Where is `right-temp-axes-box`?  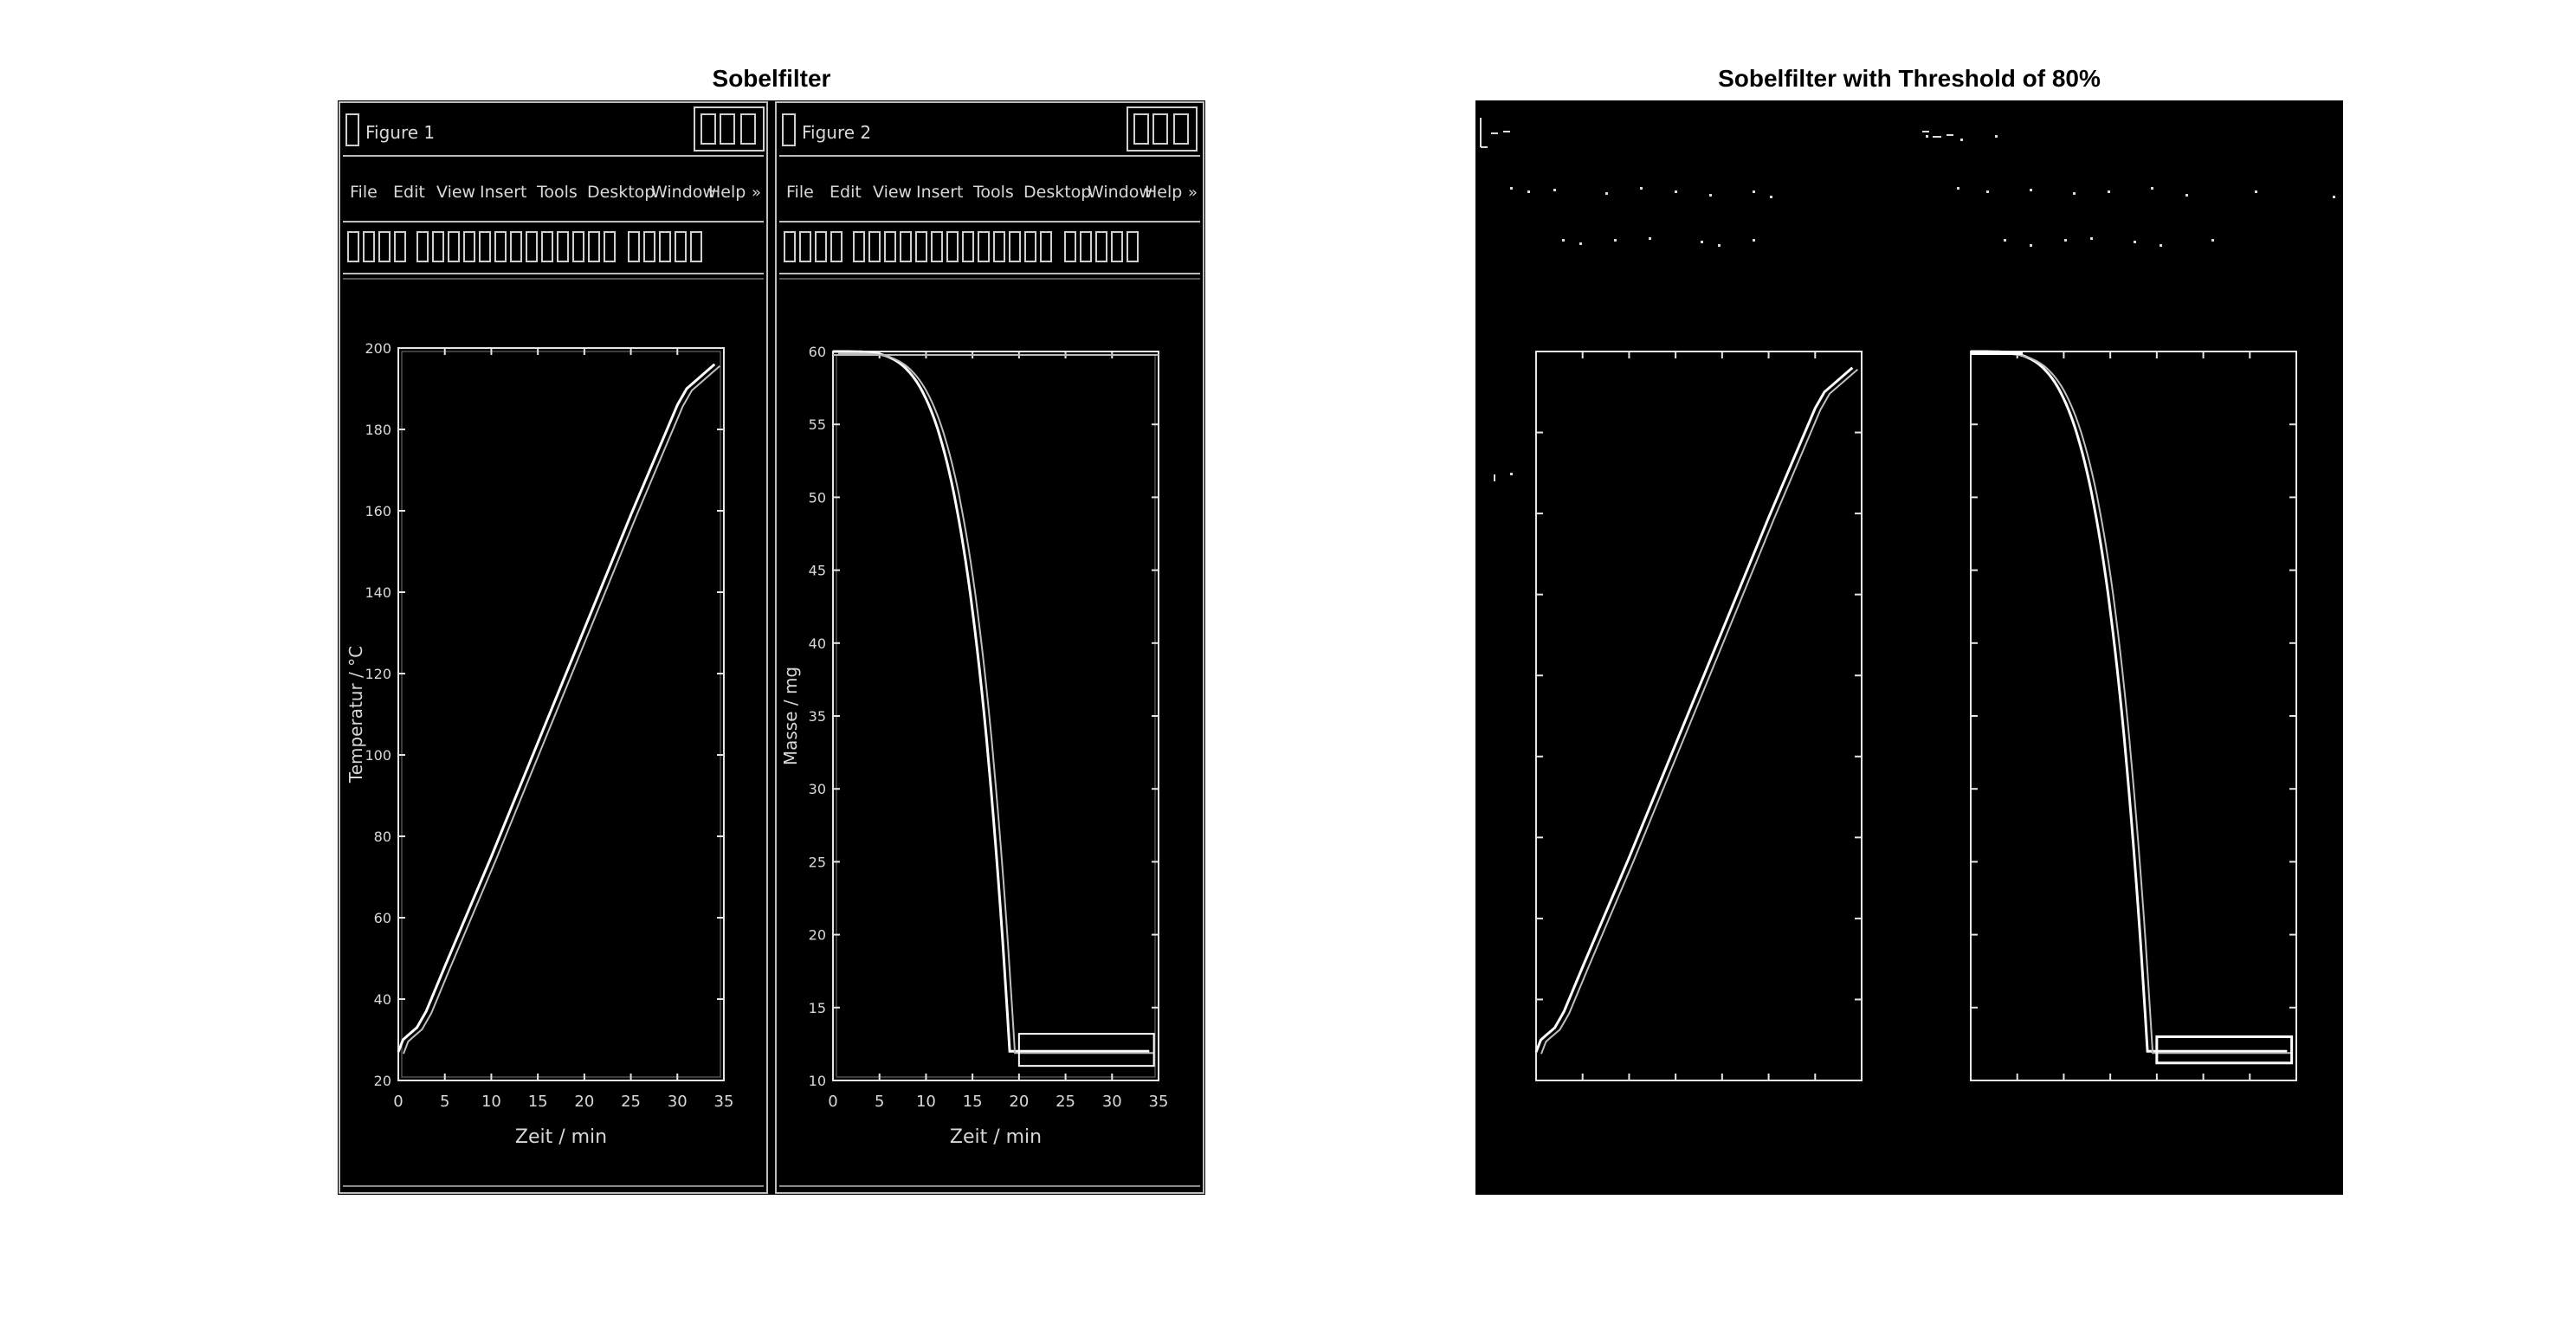
right-temp-axes-box is located at coordinates (1699, 716).